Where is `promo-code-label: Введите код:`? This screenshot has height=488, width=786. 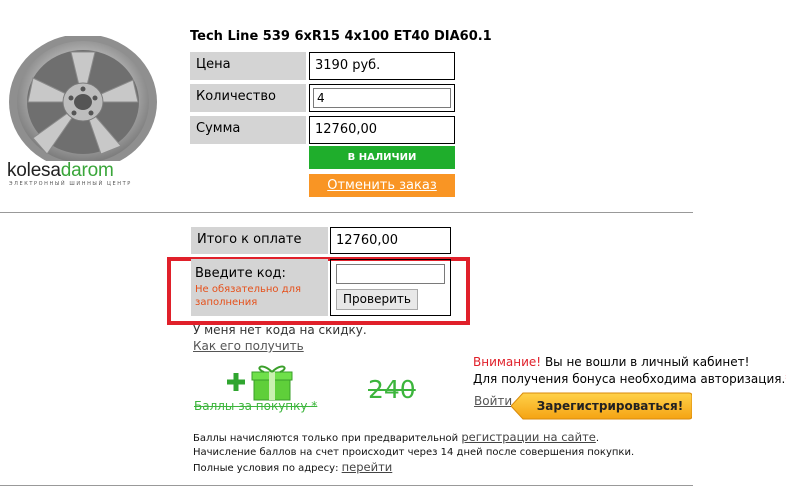
promo-code-label: Введите код: is located at coordinates (240, 273).